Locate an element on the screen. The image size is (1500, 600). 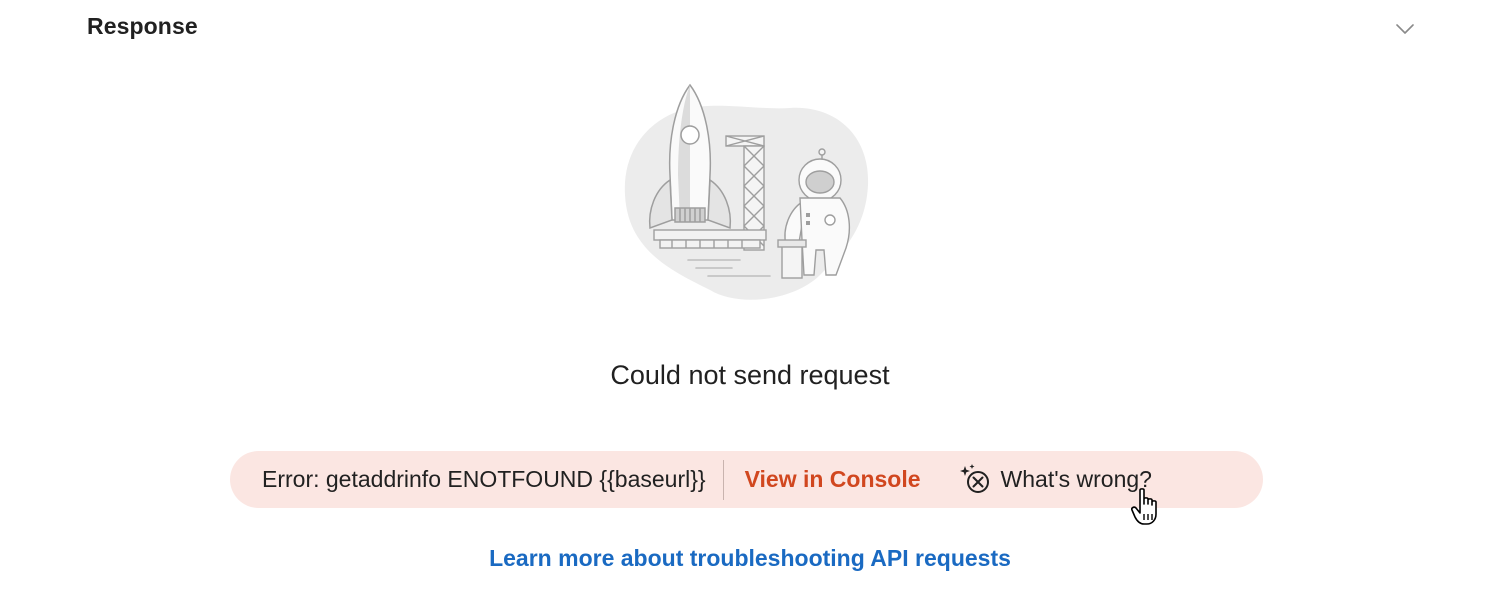
divider is located at coordinates (723, 479).